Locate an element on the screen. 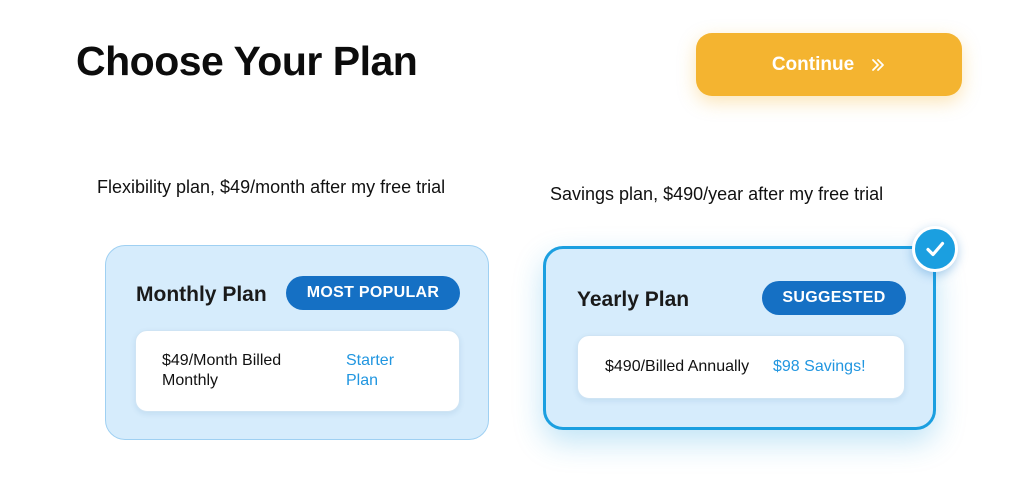  plan-name: Monthly Plan is located at coordinates (201, 294).